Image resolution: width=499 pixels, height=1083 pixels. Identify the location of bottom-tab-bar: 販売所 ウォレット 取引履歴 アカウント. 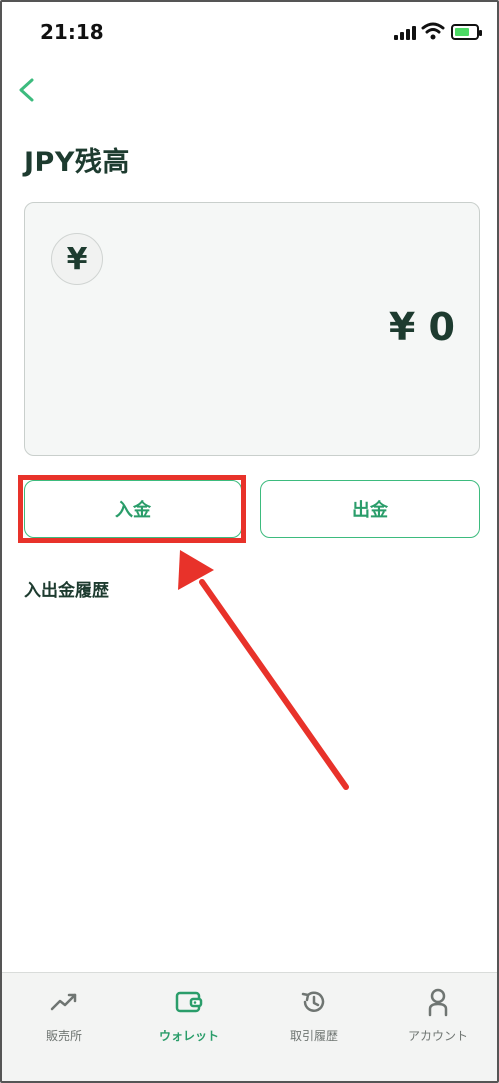
(249, 1026).